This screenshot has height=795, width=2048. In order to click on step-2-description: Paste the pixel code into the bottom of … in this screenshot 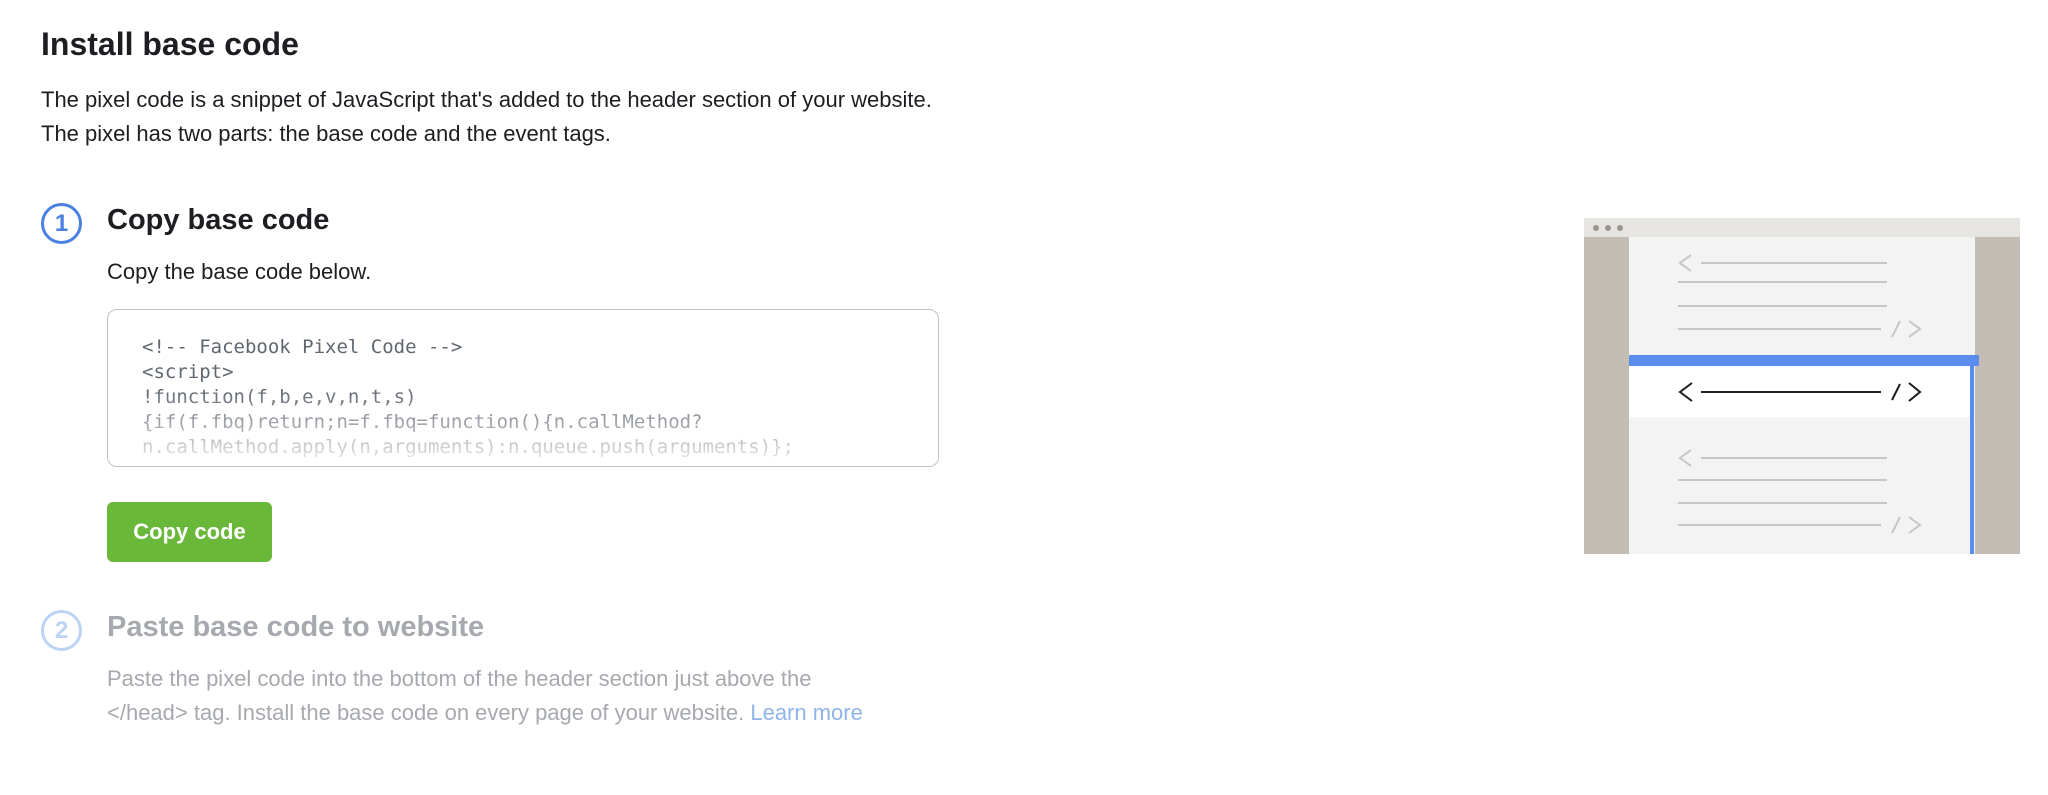, I will do `click(485, 696)`.